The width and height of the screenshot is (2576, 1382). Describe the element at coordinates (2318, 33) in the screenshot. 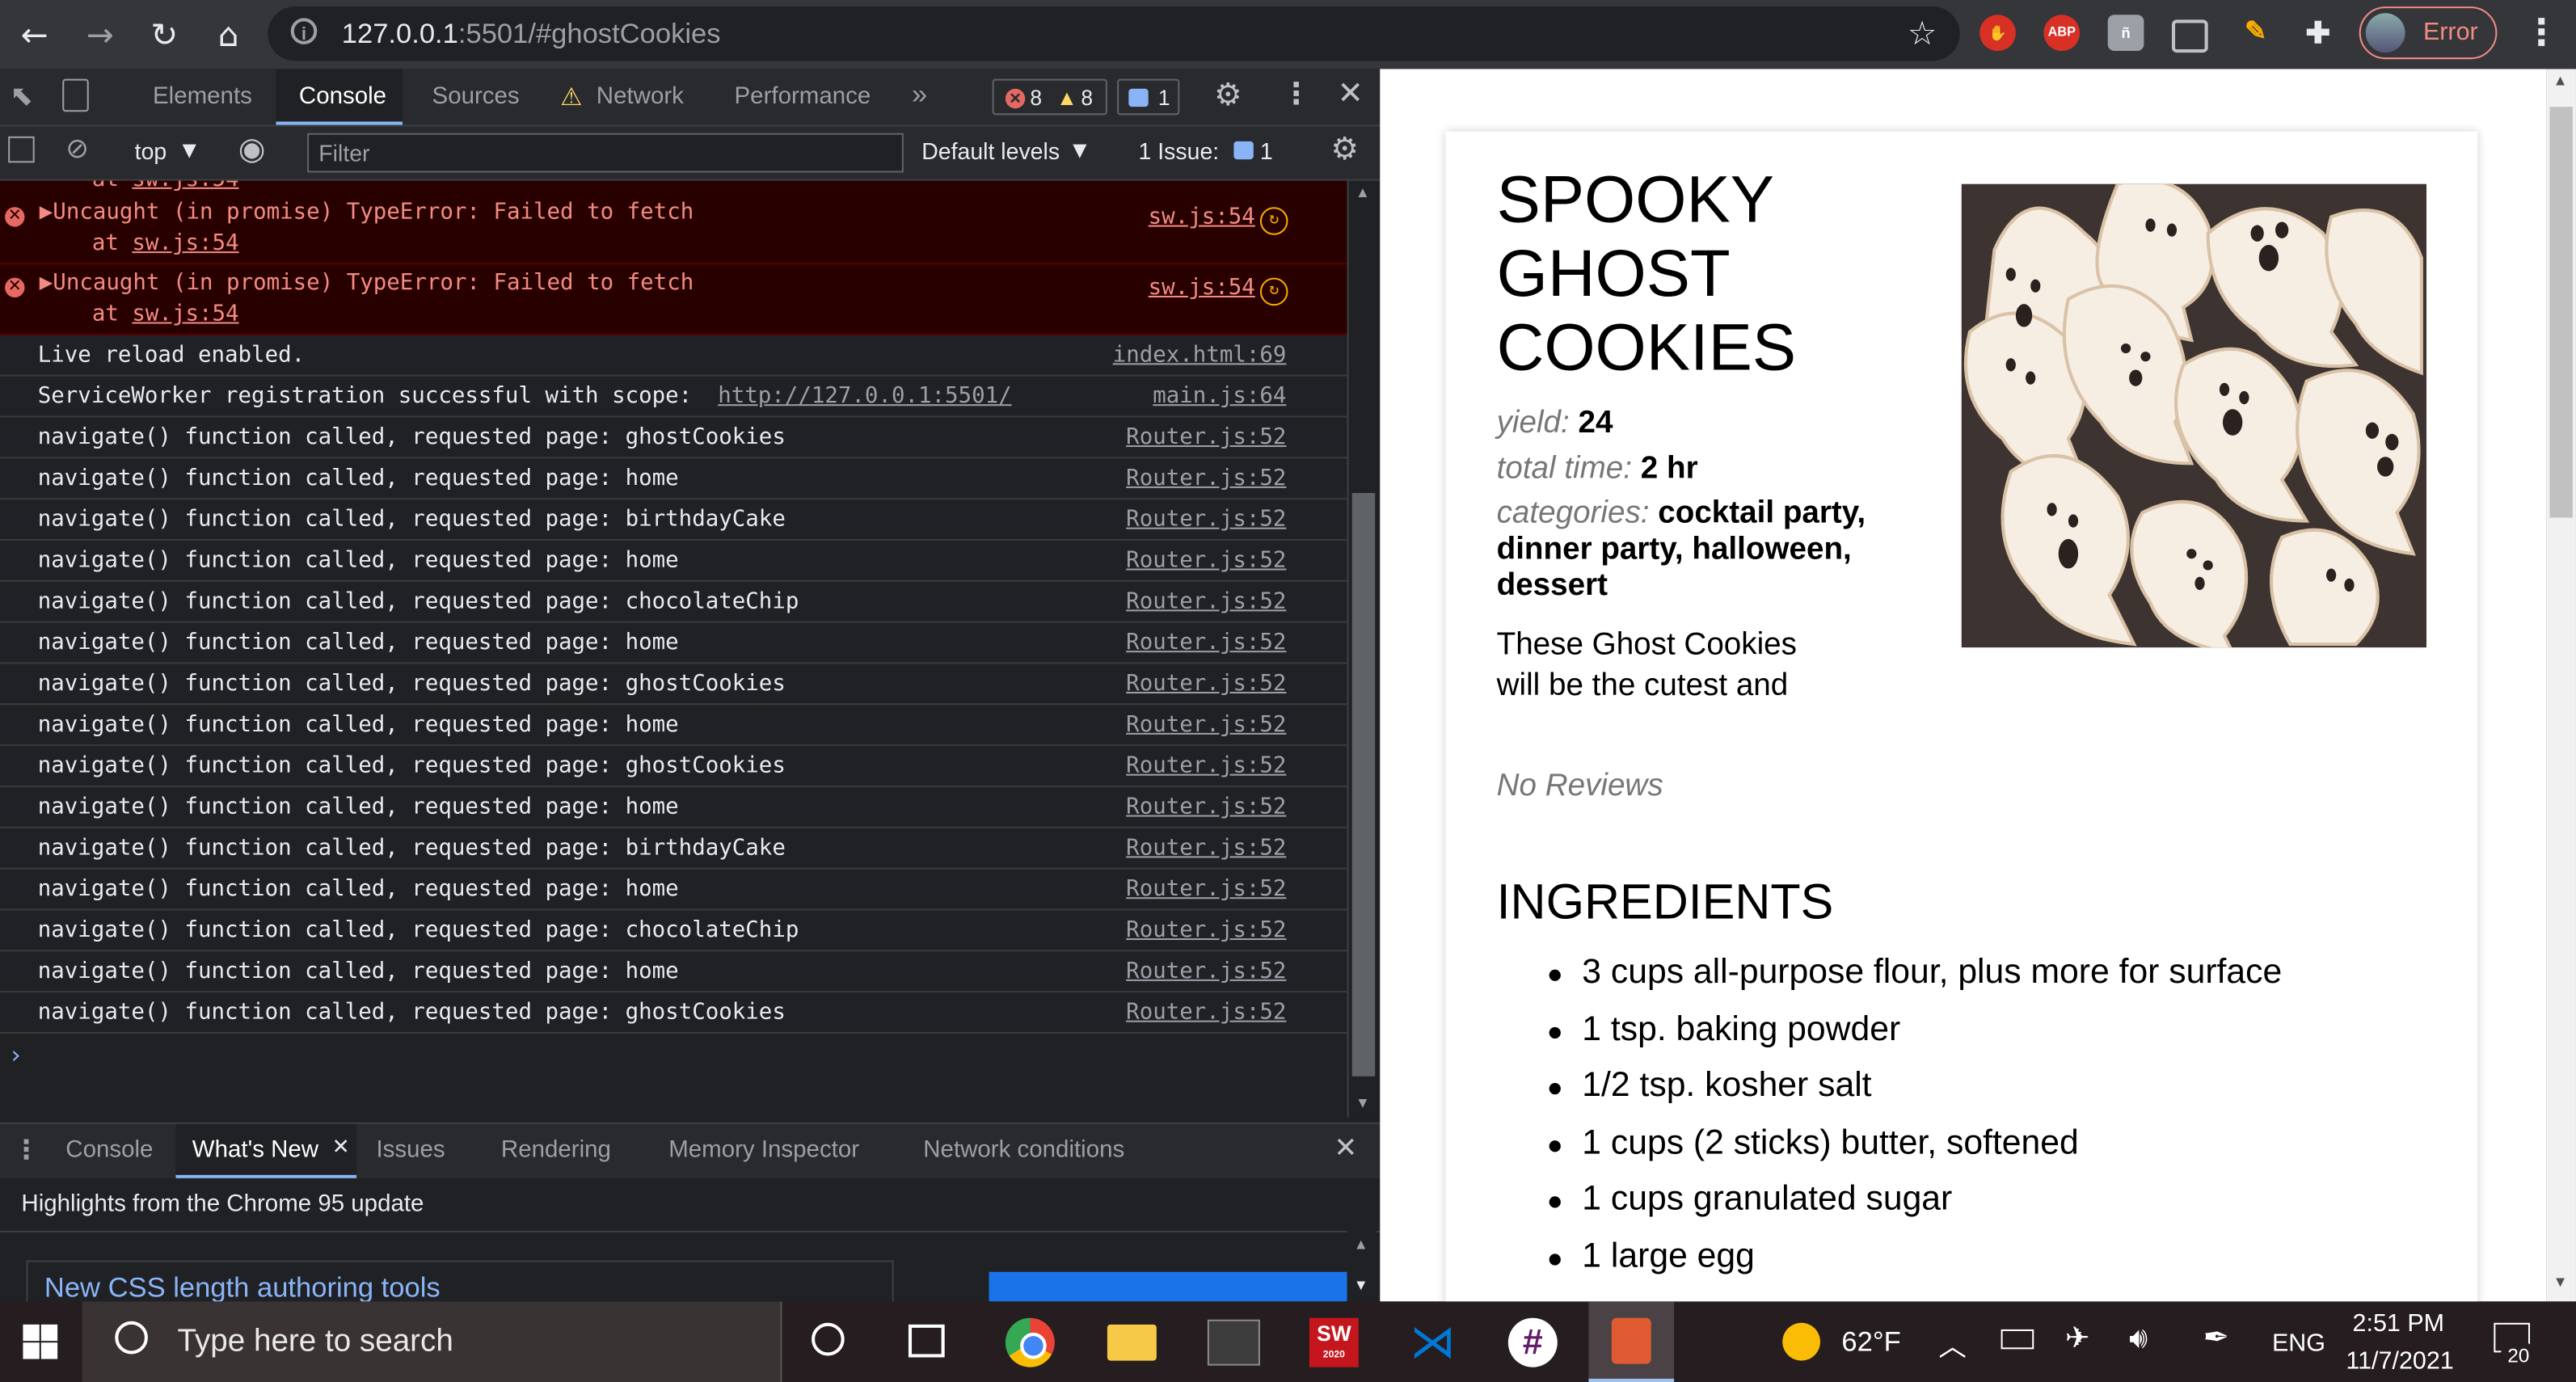

I see `puzzle-extensions-icon: ✚` at that location.